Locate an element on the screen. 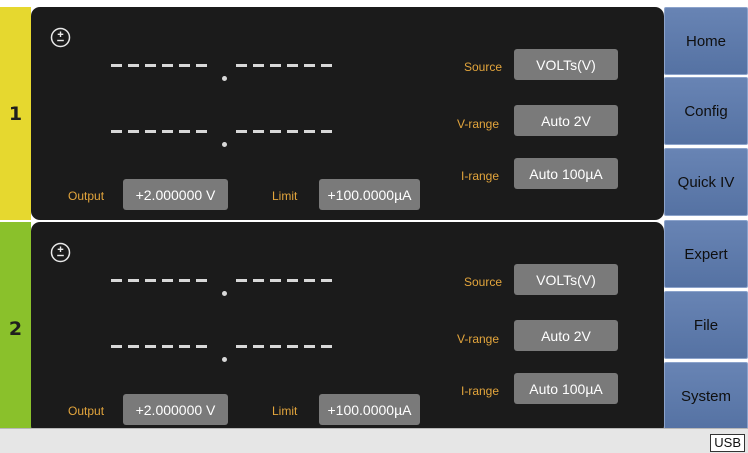 The width and height of the screenshot is (748, 453). file-button: File is located at coordinates (706, 325).